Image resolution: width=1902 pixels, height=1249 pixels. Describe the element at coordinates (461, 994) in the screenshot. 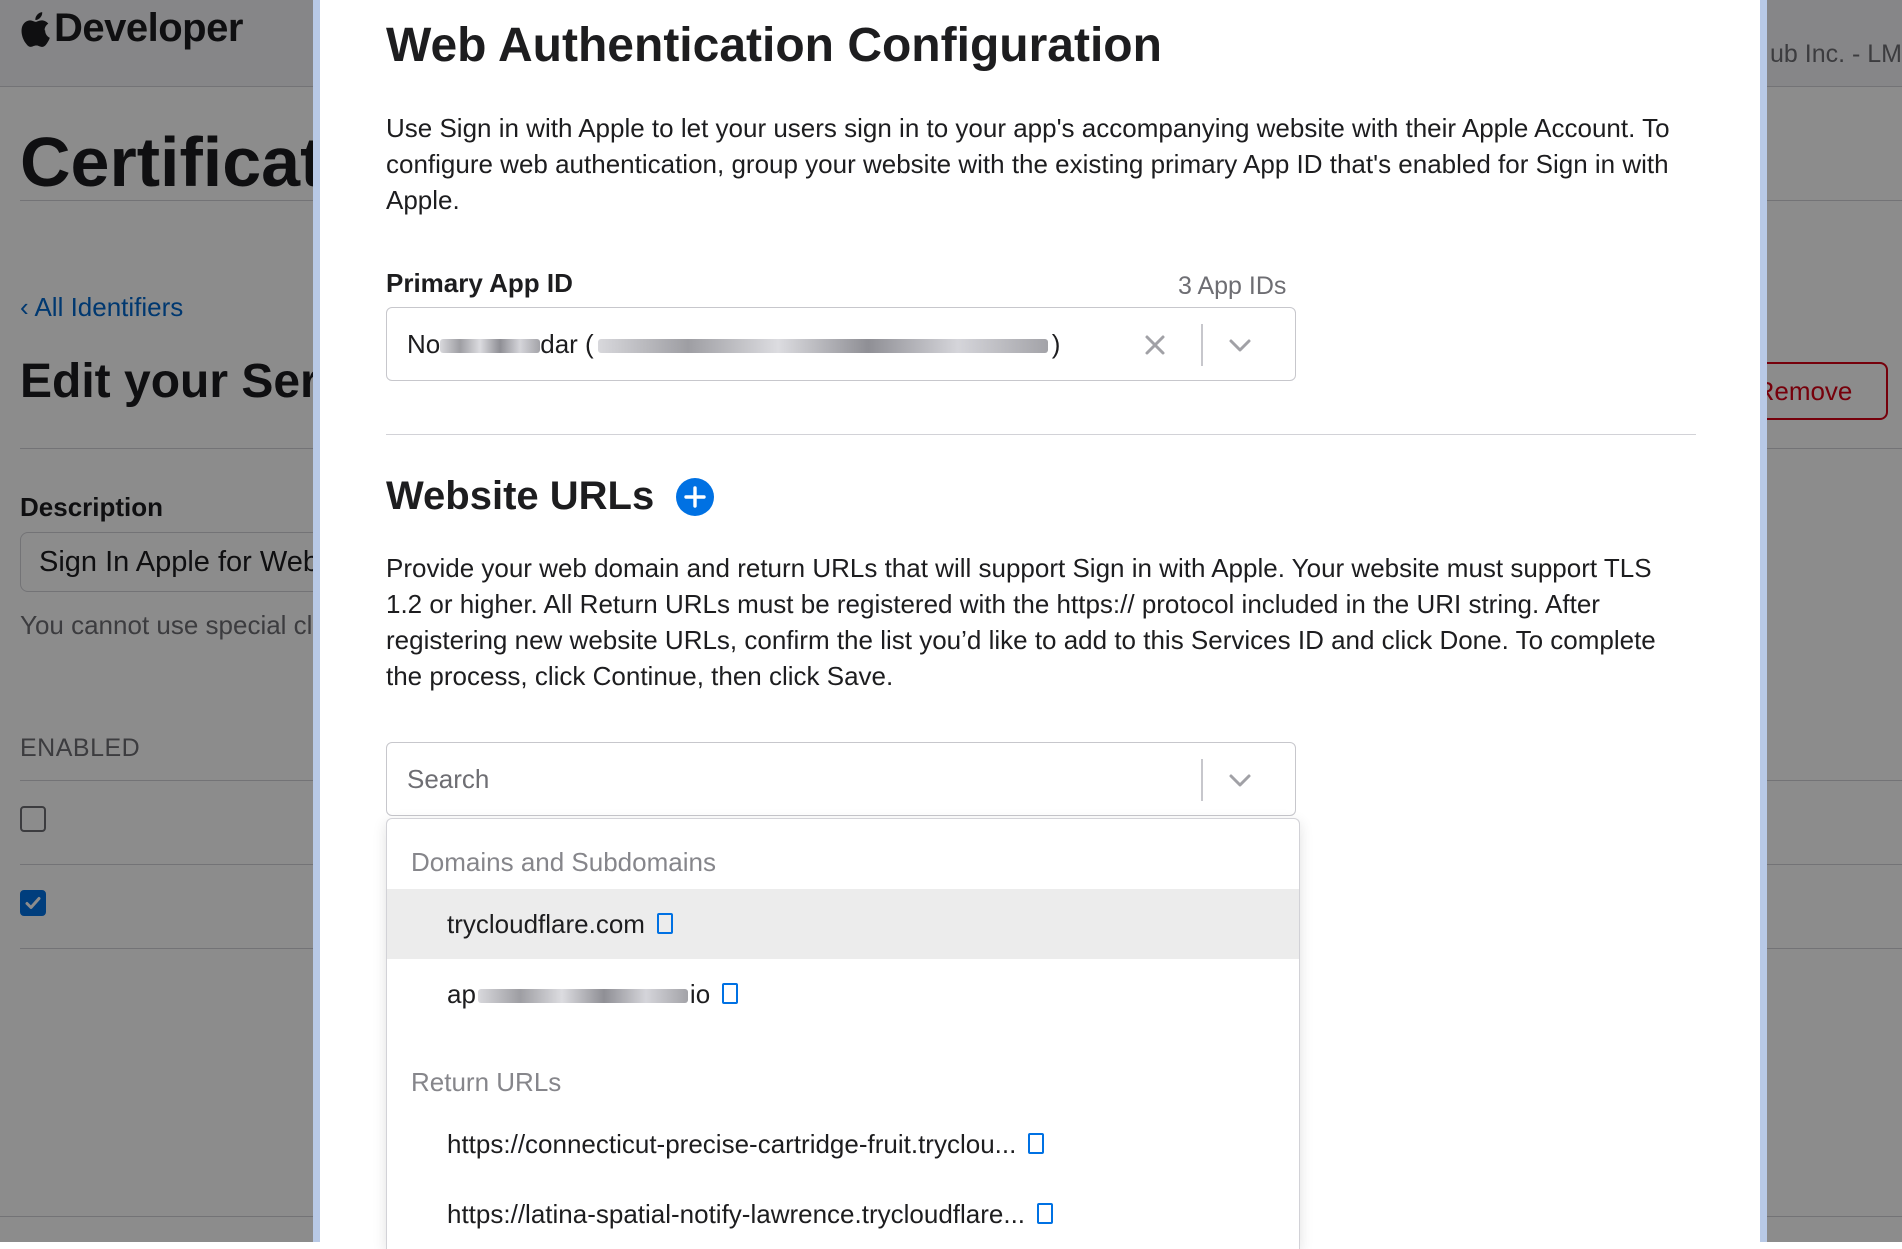

I see `option-label-start: ap` at that location.